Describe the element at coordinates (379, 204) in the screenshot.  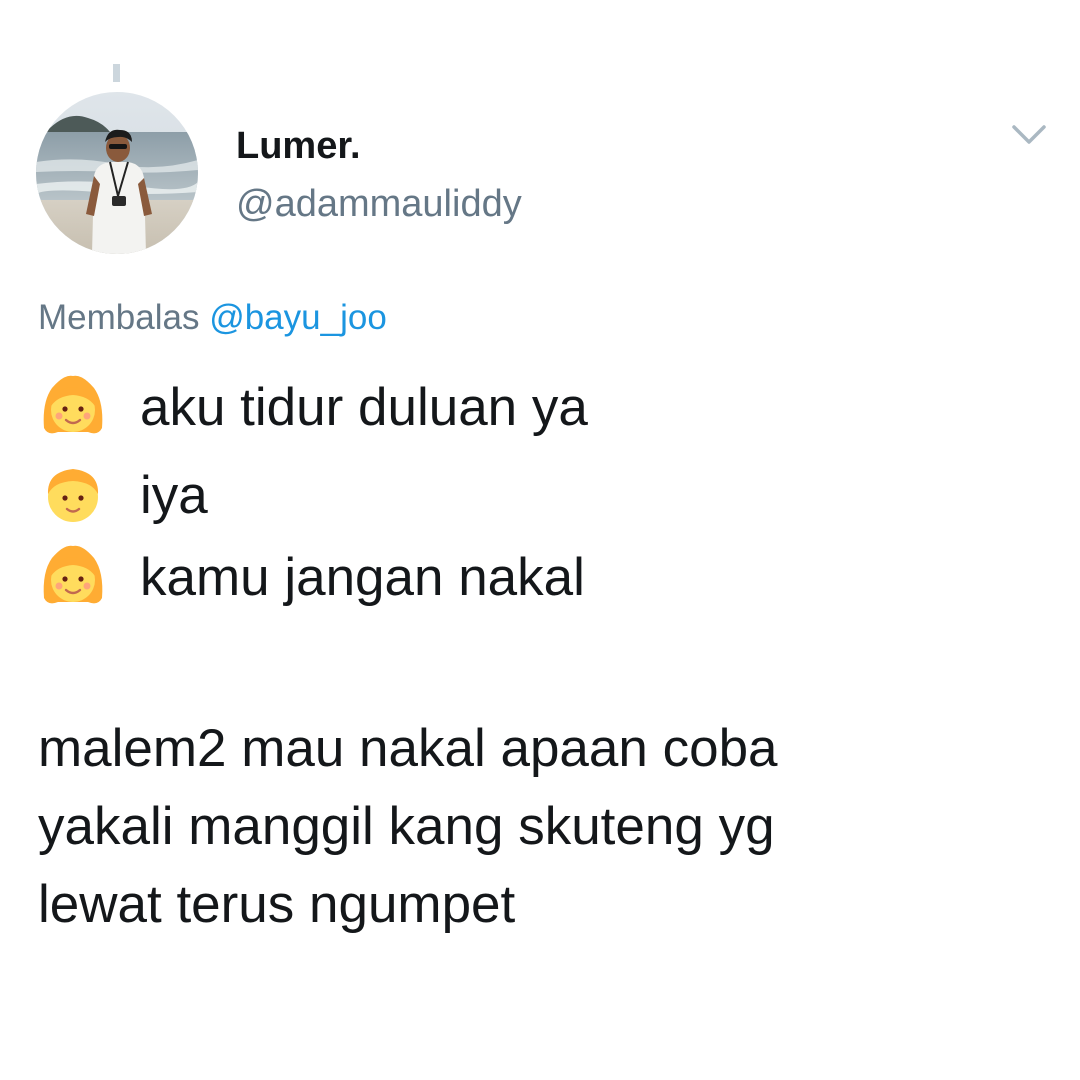
I see `author-handle: @adammauliddy` at that location.